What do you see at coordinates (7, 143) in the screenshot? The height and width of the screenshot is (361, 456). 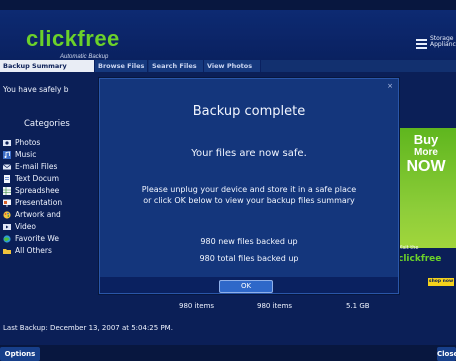 I see `photo-icon` at bounding box center [7, 143].